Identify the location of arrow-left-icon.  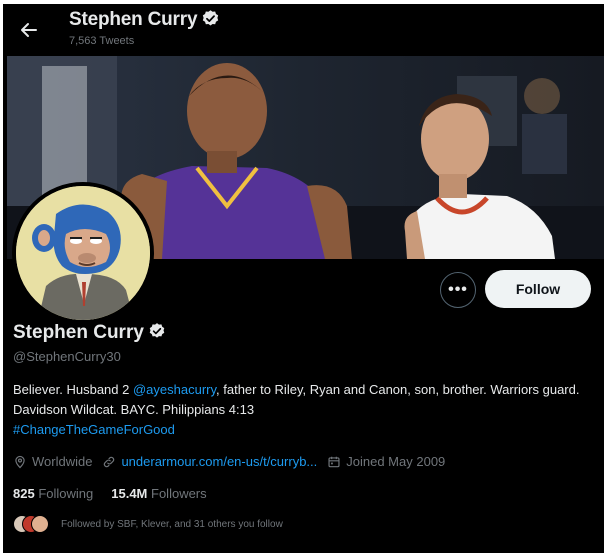
(29, 30).